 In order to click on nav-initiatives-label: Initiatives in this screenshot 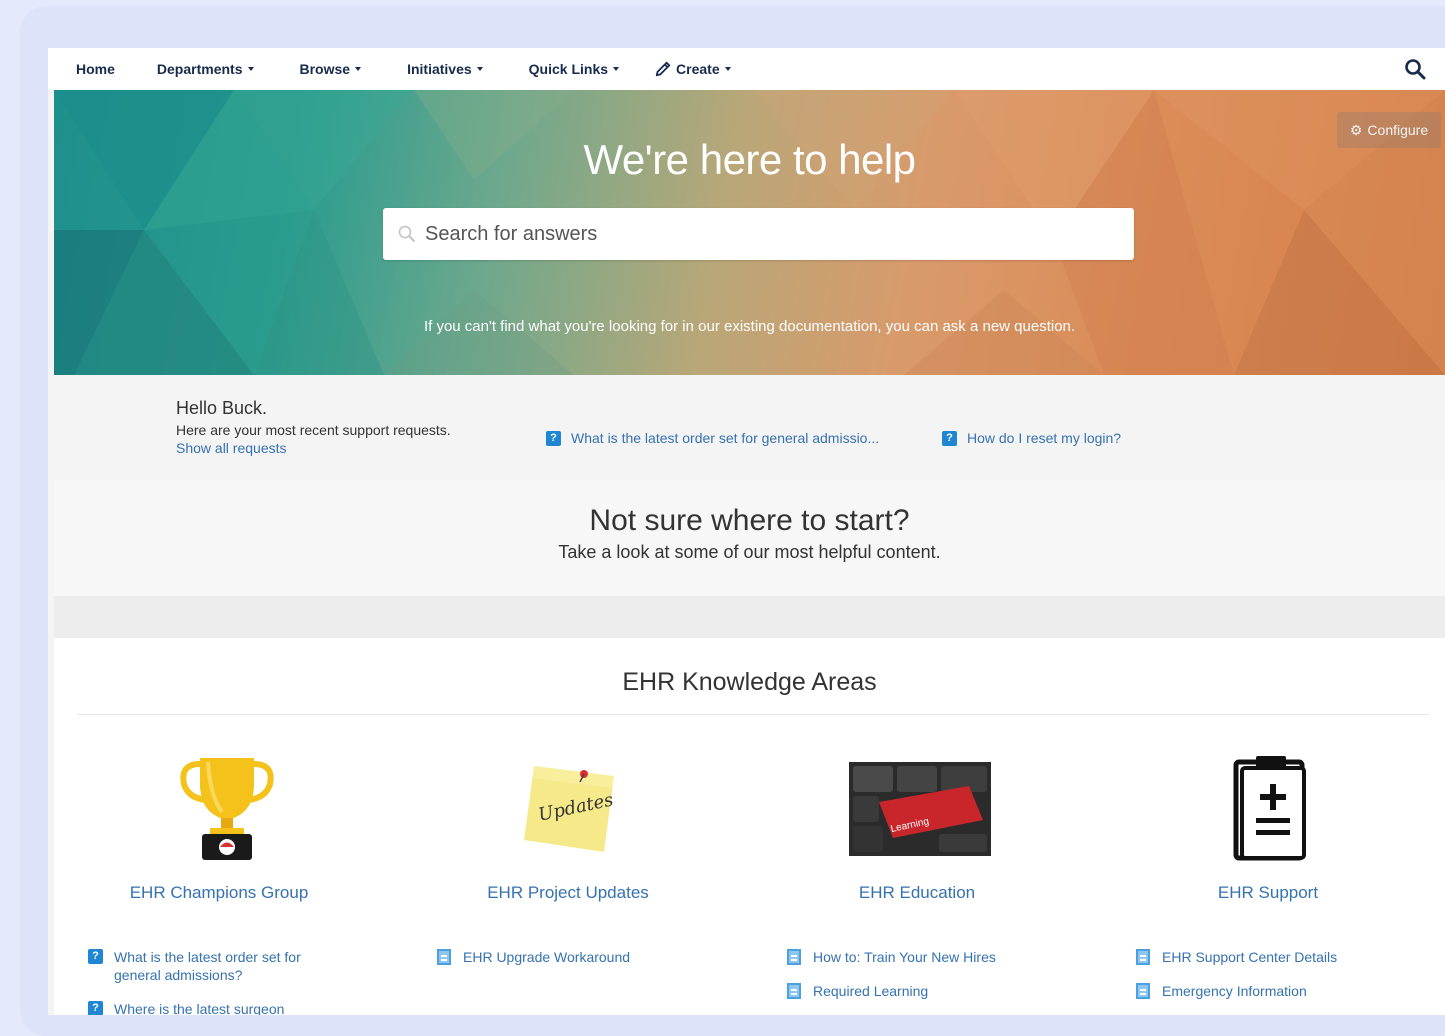, I will do `click(439, 69)`.